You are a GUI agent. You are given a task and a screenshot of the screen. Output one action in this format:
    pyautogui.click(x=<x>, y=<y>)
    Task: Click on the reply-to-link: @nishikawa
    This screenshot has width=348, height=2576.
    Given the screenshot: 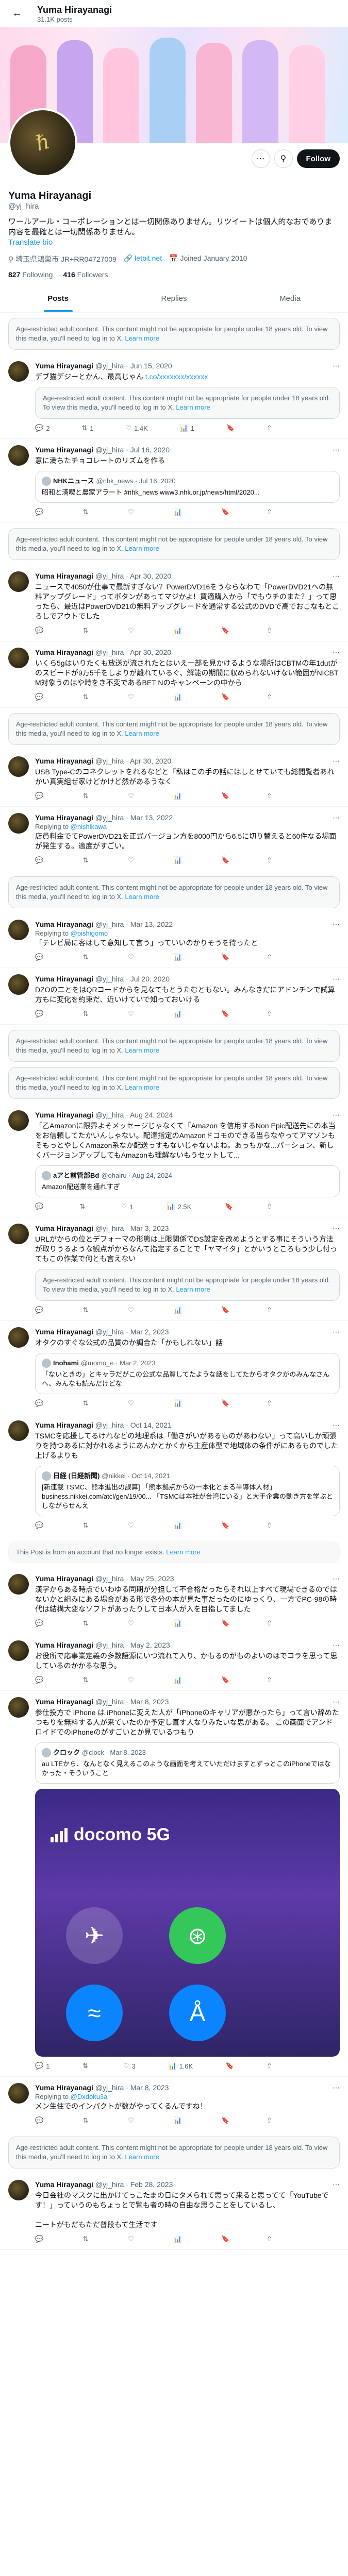 What is the action you would take?
    pyautogui.click(x=89, y=827)
    